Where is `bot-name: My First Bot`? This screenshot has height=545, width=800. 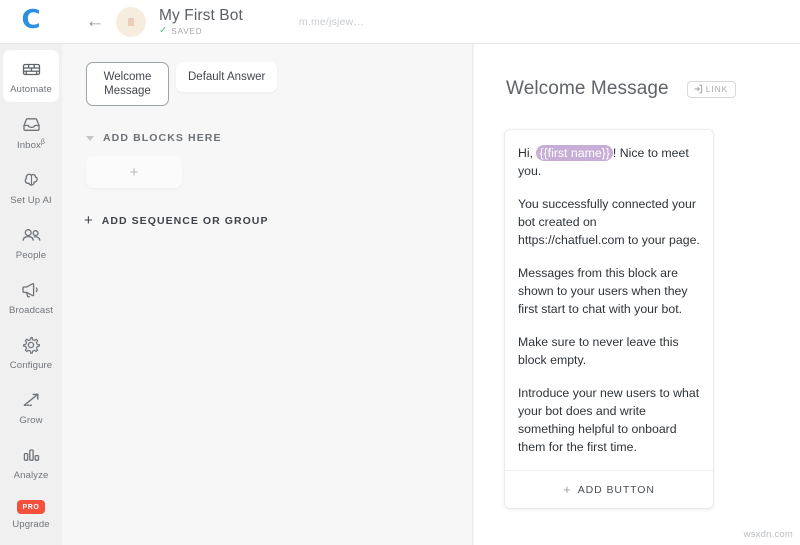 bot-name: My First Bot is located at coordinates (201, 15).